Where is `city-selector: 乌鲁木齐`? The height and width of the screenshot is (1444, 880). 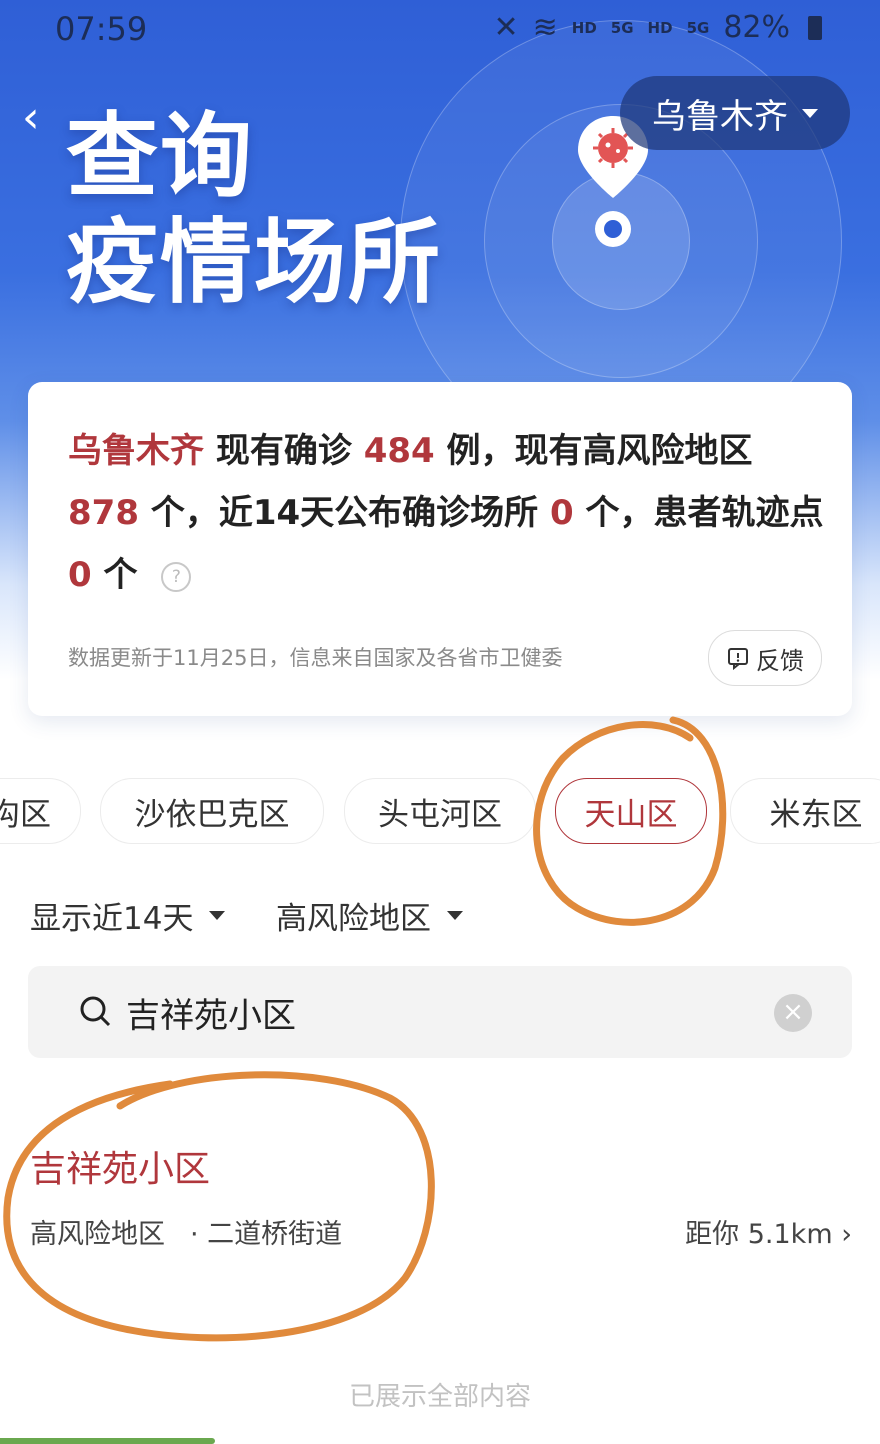 city-selector: 乌鲁木齐 is located at coordinates (735, 113).